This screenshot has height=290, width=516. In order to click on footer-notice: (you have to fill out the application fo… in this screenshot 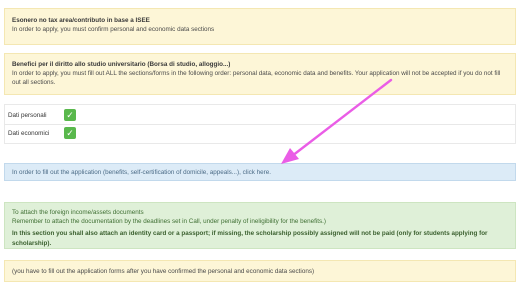, I will do `click(260, 271)`.